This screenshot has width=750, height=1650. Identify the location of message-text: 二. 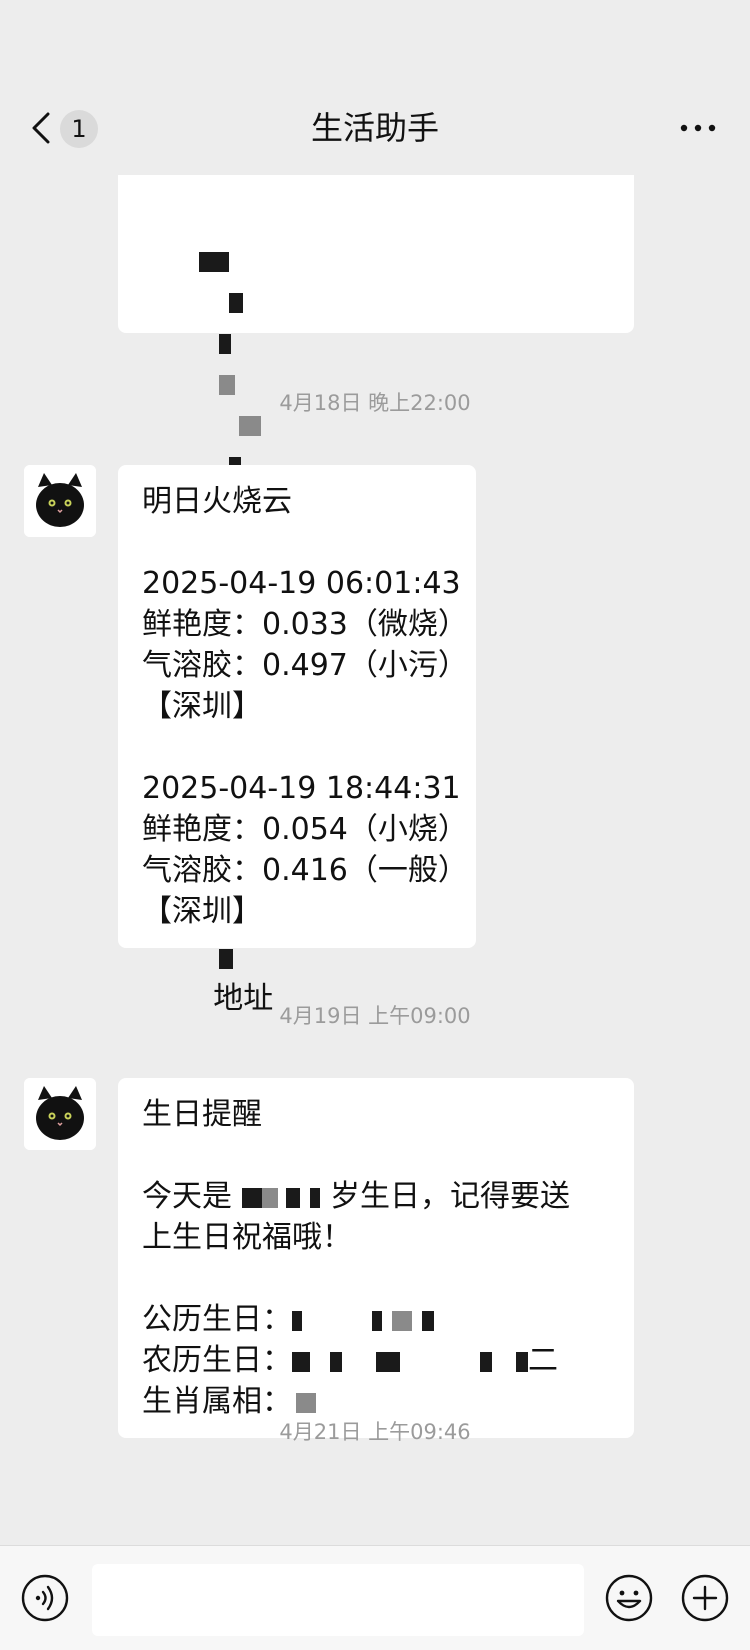
(543, 1360).